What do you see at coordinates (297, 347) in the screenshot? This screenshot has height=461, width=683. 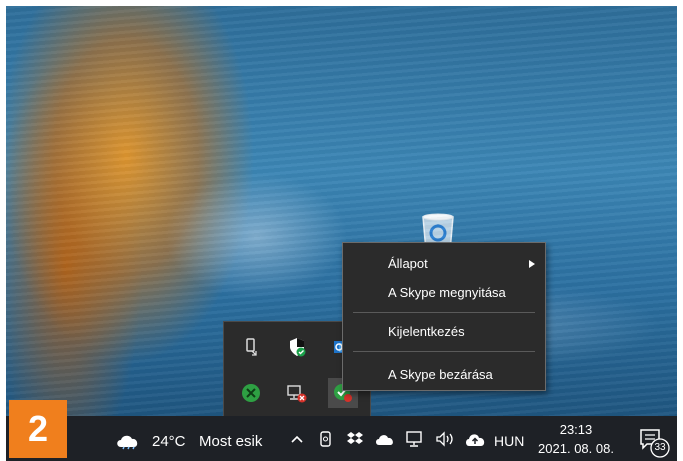 I see `defender-shield-icon` at bounding box center [297, 347].